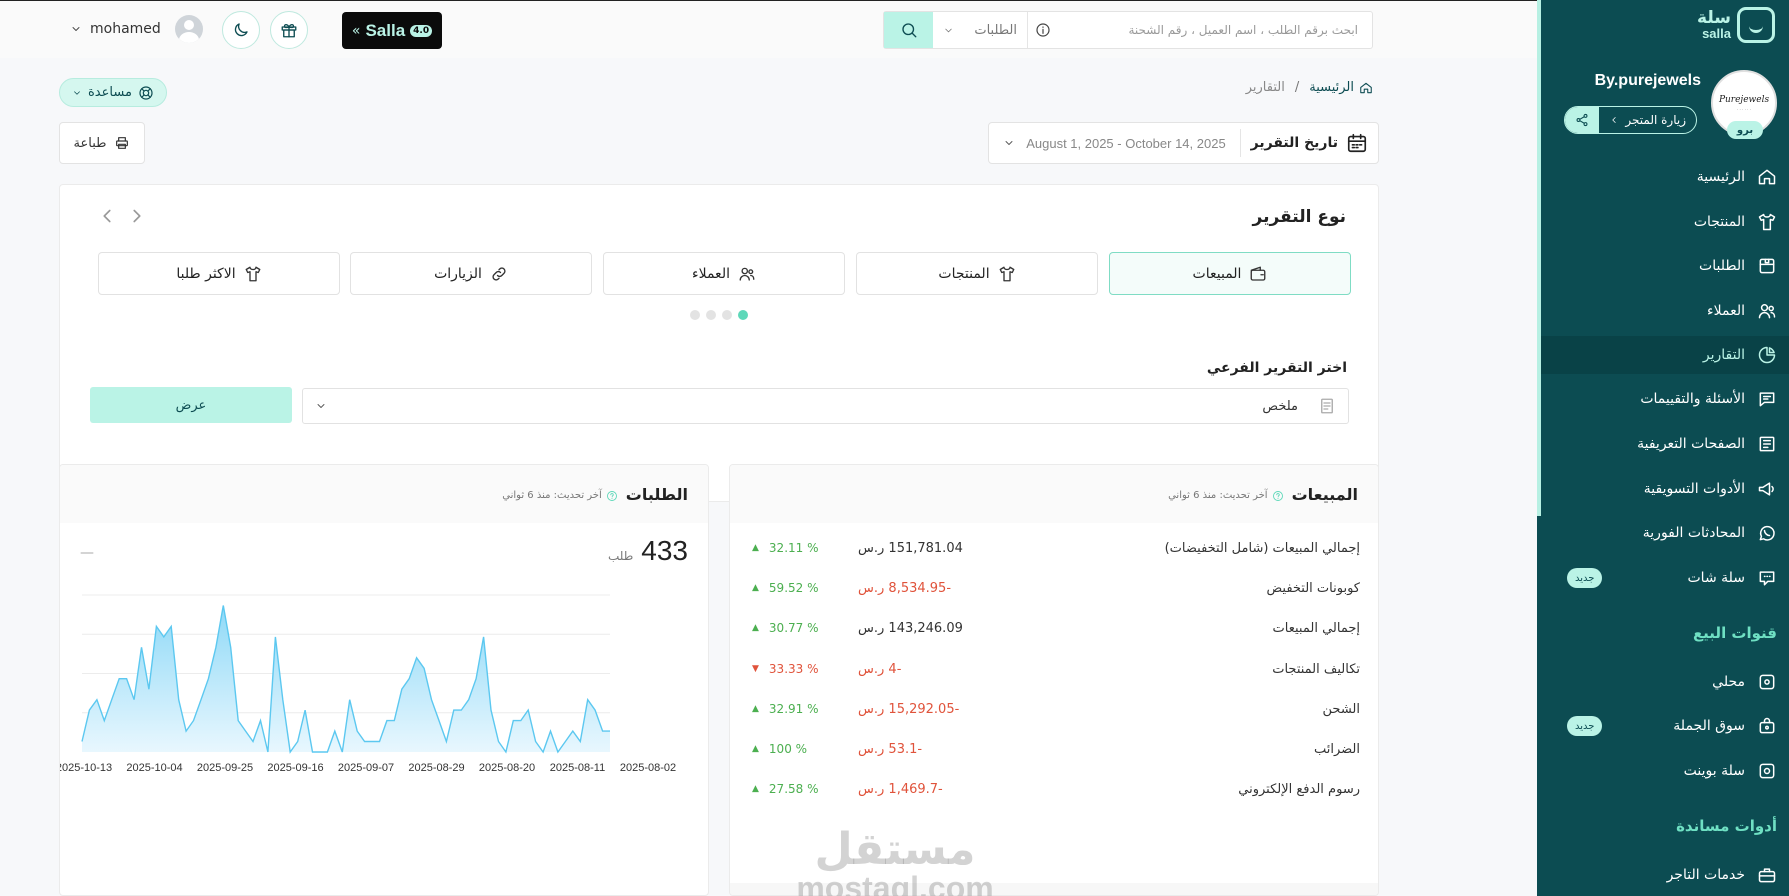 This screenshot has width=1789, height=896. I want to click on sidebar-item-local: محلي, so click(1665, 682).